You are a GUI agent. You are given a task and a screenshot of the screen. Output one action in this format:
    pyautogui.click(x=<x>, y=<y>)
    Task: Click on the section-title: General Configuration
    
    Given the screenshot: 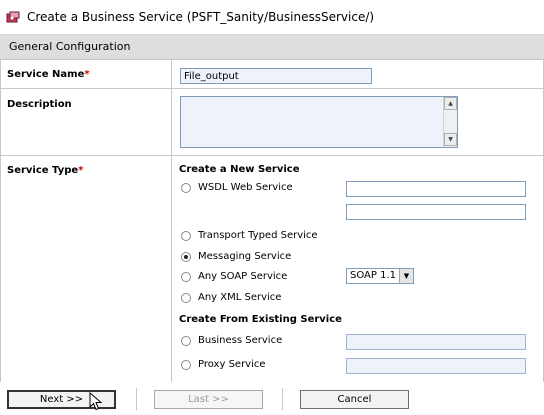 What is the action you would take?
    pyautogui.click(x=70, y=46)
    